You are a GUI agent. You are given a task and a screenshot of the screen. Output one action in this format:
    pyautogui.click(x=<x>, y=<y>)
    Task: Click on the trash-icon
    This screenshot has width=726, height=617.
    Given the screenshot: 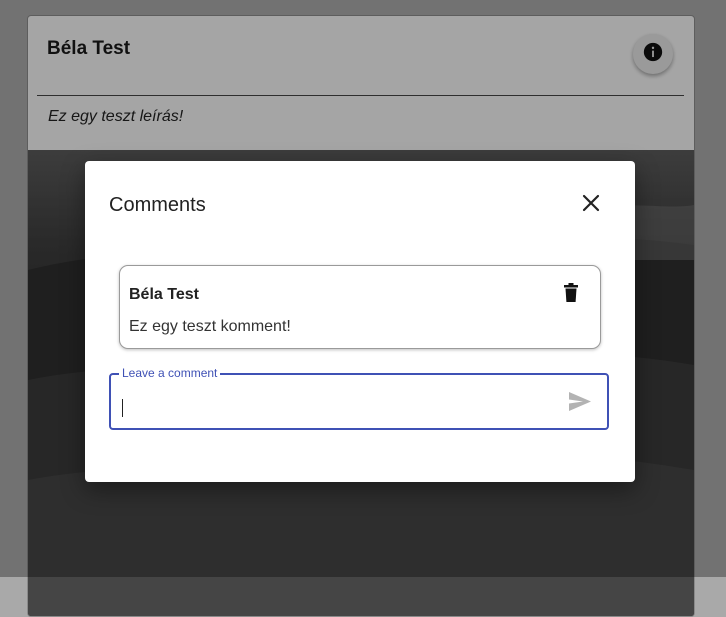 What is the action you would take?
    pyautogui.click(x=571, y=295)
    